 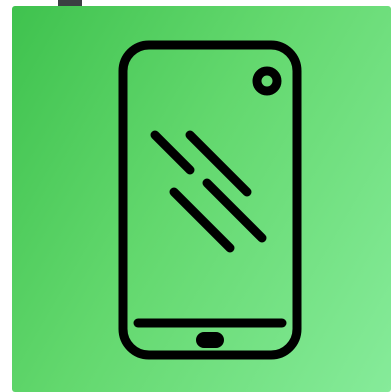 What do you see at coordinates (208, 191) in the screenshot?
I see `screen-glare-lines` at bounding box center [208, 191].